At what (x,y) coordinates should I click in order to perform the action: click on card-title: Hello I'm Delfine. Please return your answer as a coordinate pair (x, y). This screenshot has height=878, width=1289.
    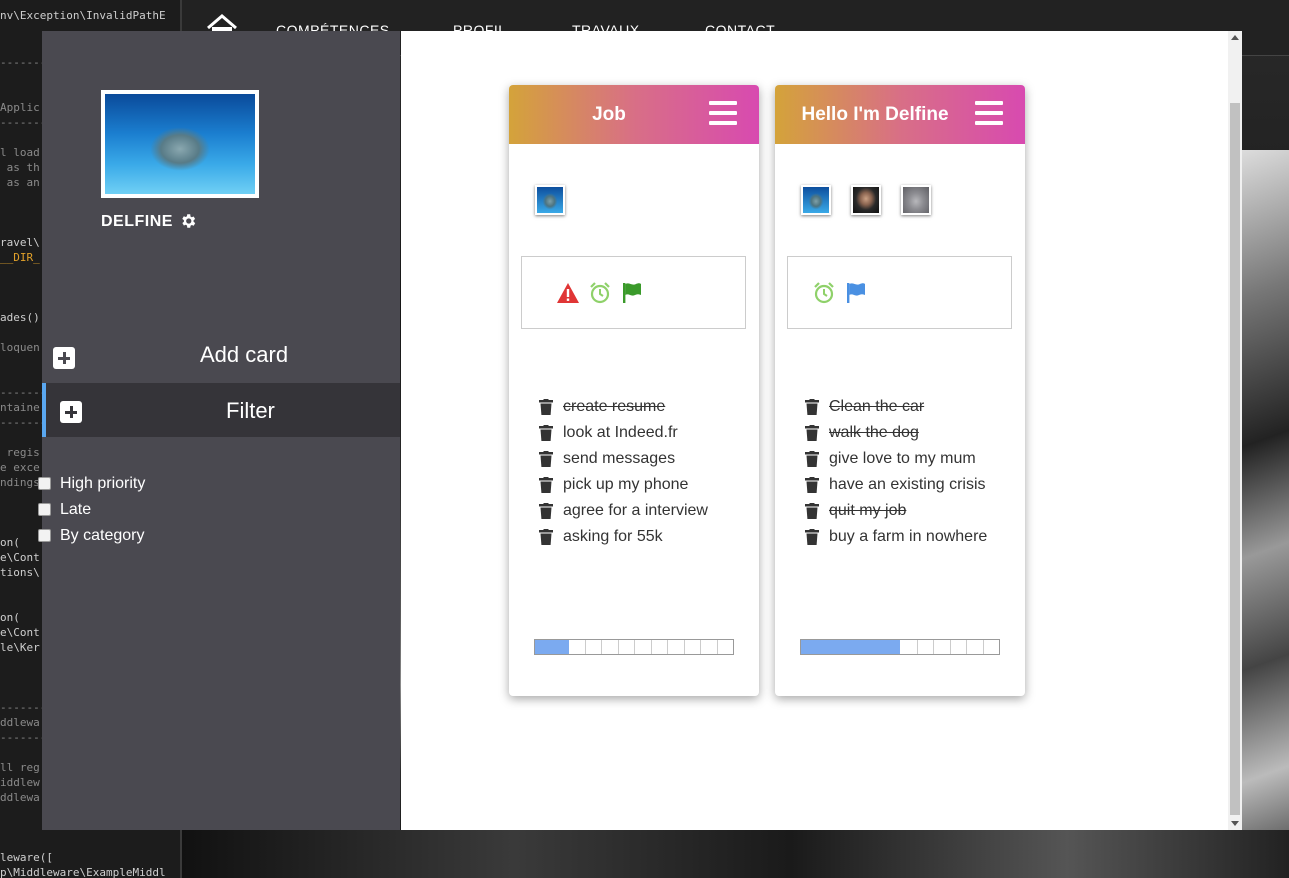
    Looking at the image, I should click on (875, 114).